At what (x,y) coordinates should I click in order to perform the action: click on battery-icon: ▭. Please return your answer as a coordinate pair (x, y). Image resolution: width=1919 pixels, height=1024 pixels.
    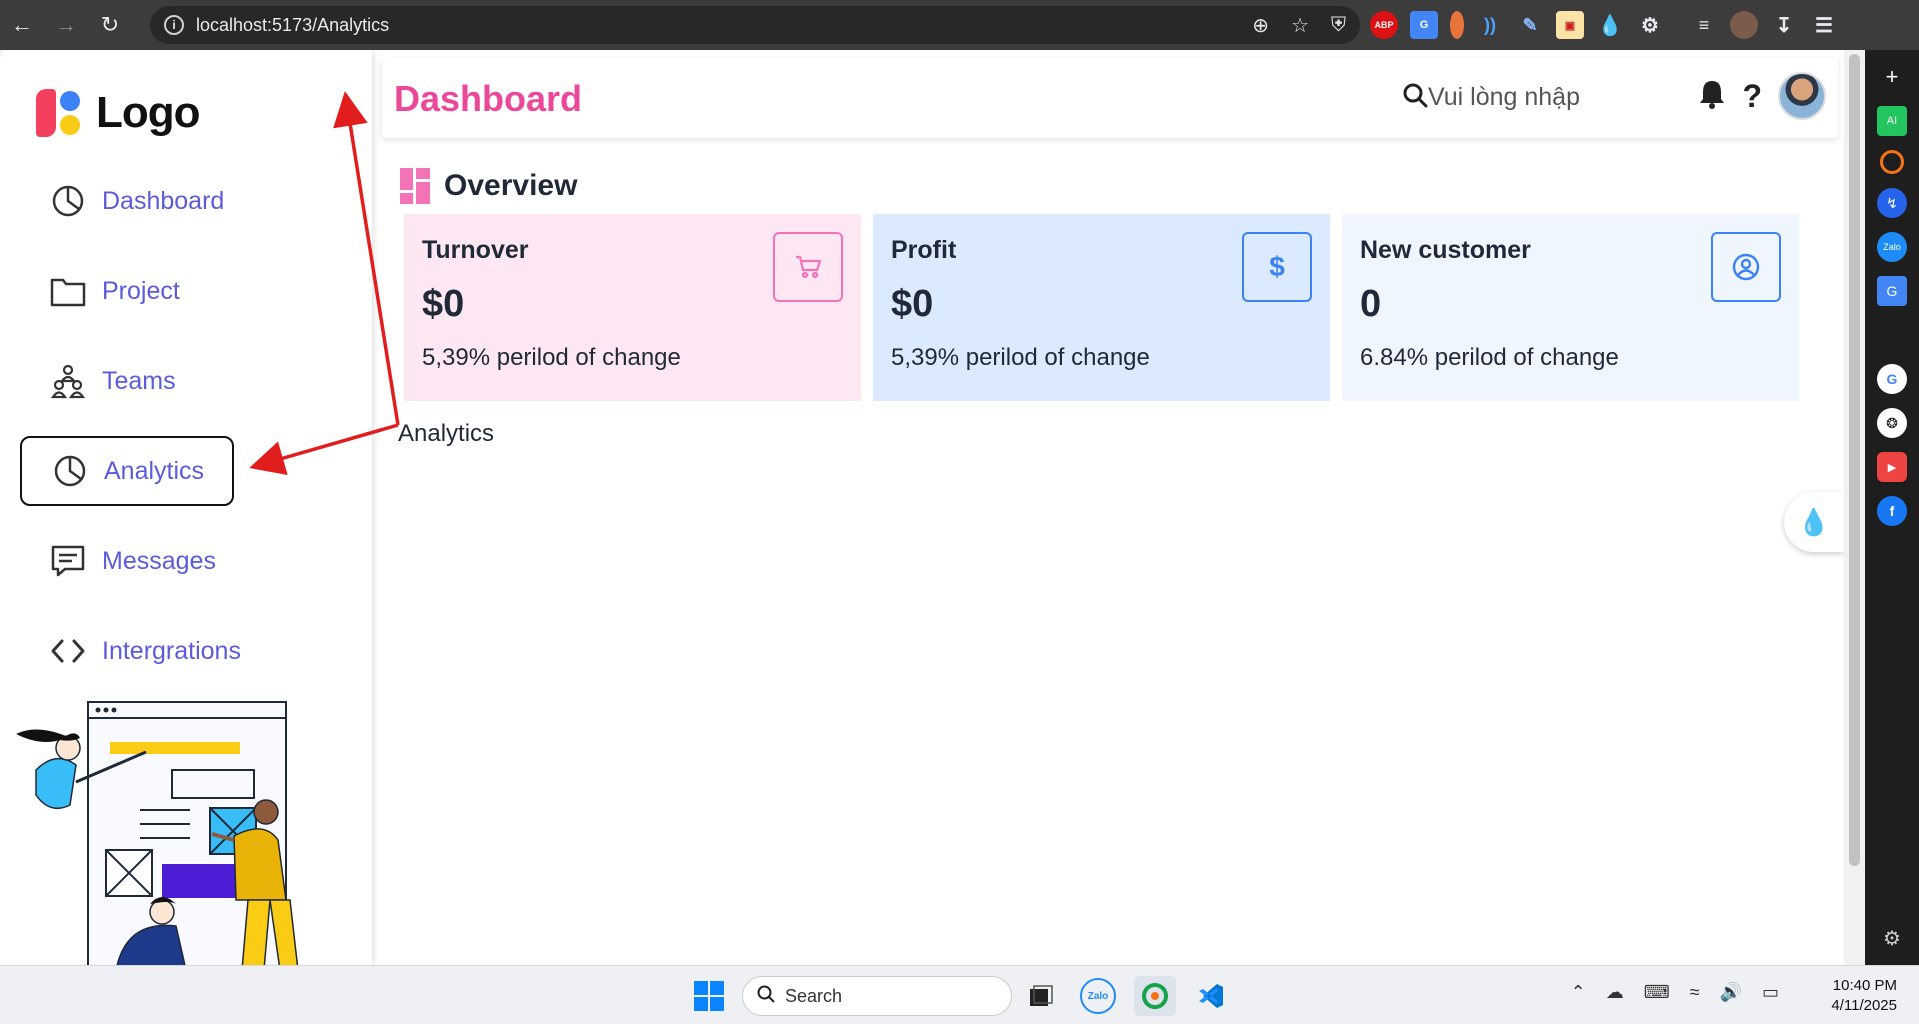
    Looking at the image, I should click on (1770, 992).